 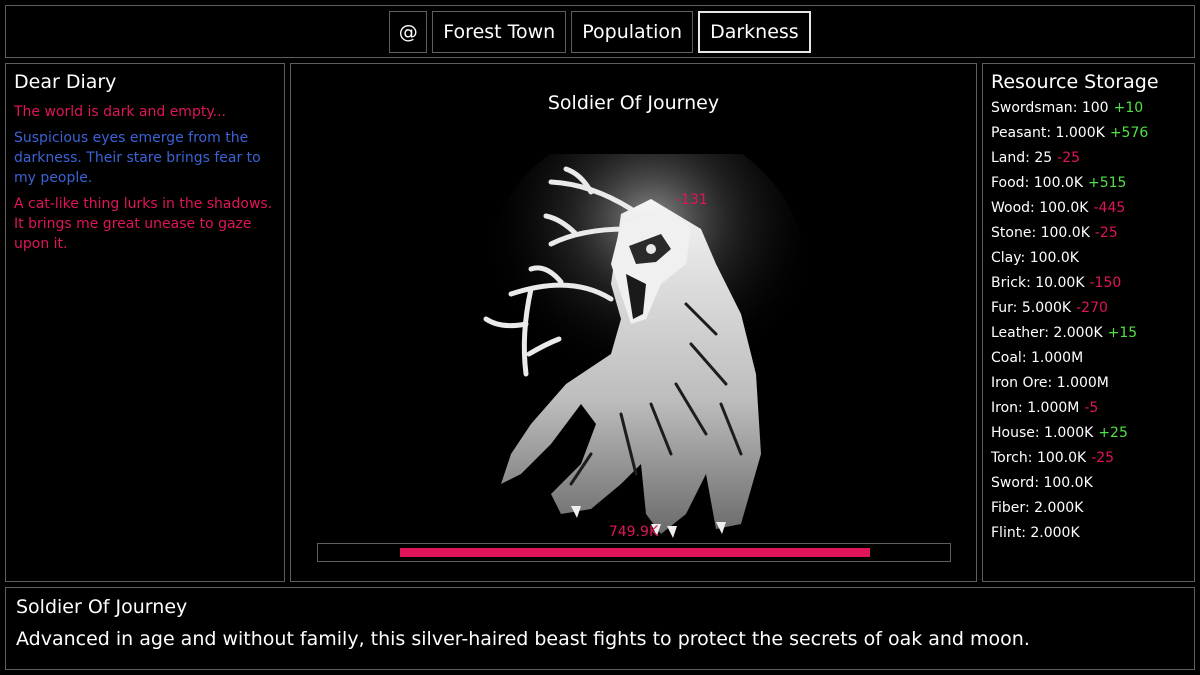 What do you see at coordinates (65, 82) in the screenshot?
I see `diary-title: Dear Diary` at bounding box center [65, 82].